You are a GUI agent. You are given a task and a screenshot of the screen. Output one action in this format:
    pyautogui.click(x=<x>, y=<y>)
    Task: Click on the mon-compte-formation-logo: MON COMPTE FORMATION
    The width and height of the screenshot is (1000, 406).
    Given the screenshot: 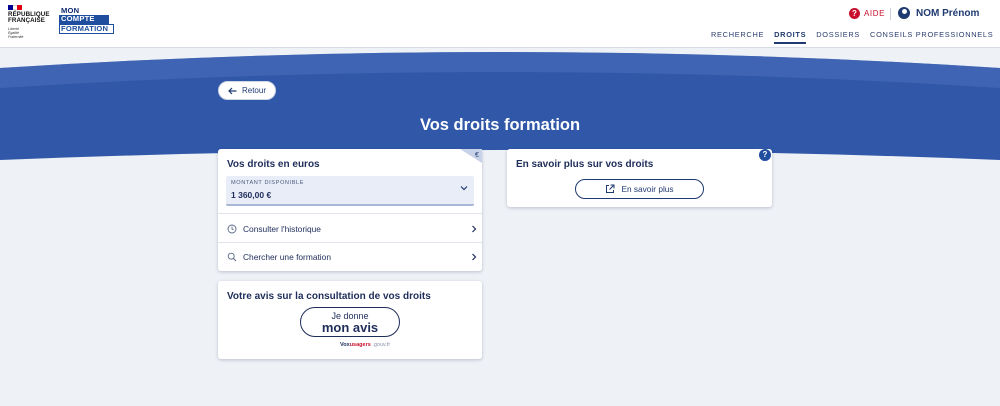 What is the action you would take?
    pyautogui.click(x=86, y=21)
    